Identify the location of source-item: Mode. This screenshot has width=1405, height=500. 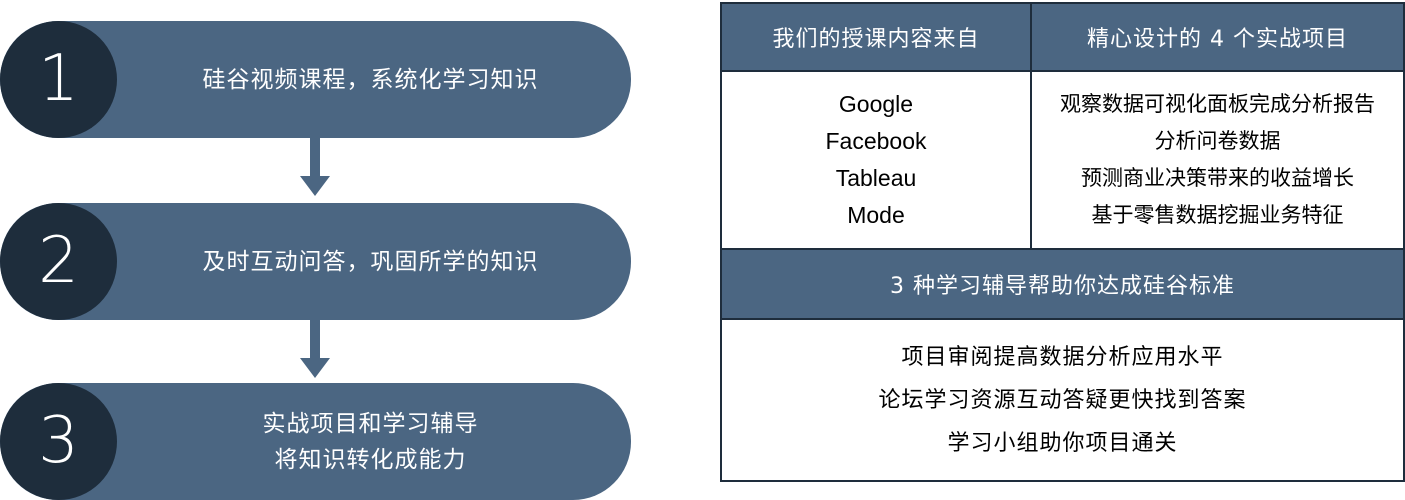
(876, 215).